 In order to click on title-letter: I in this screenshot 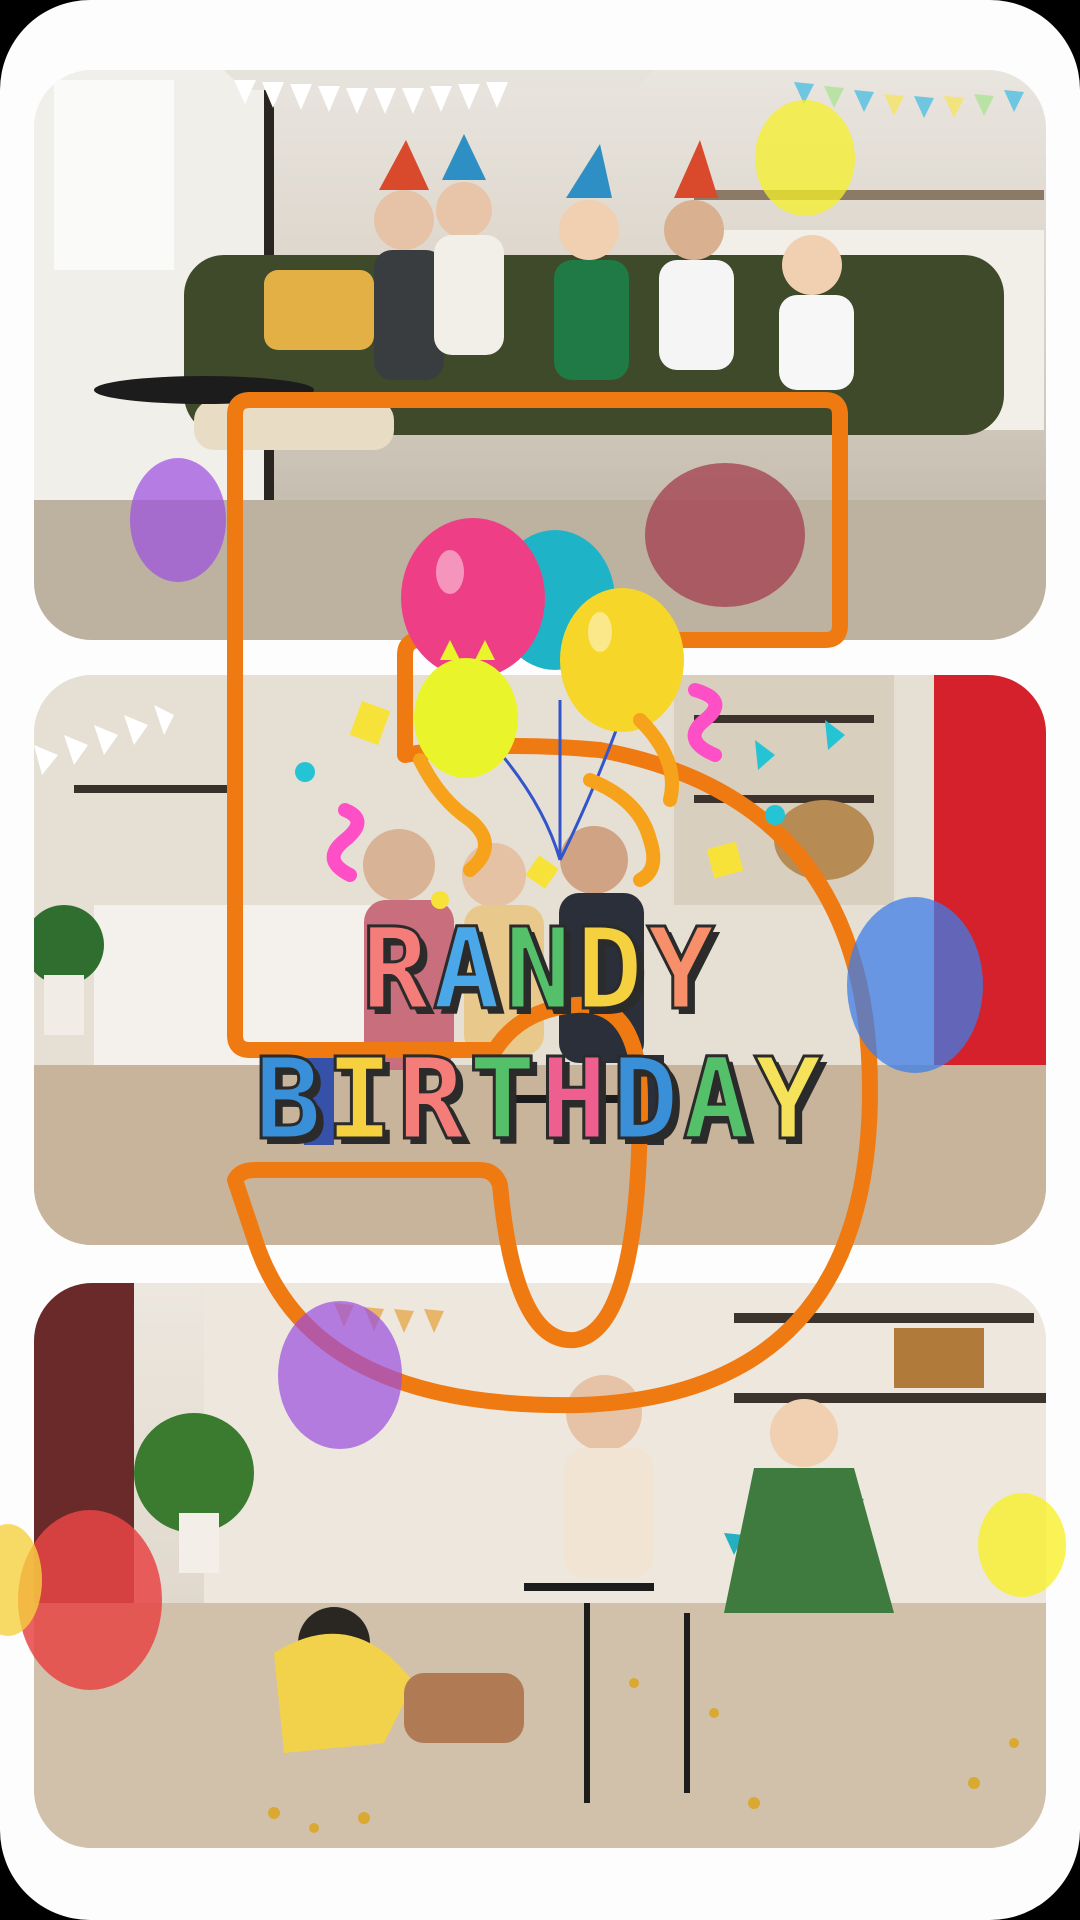, I will do `click(361, 1100)`.